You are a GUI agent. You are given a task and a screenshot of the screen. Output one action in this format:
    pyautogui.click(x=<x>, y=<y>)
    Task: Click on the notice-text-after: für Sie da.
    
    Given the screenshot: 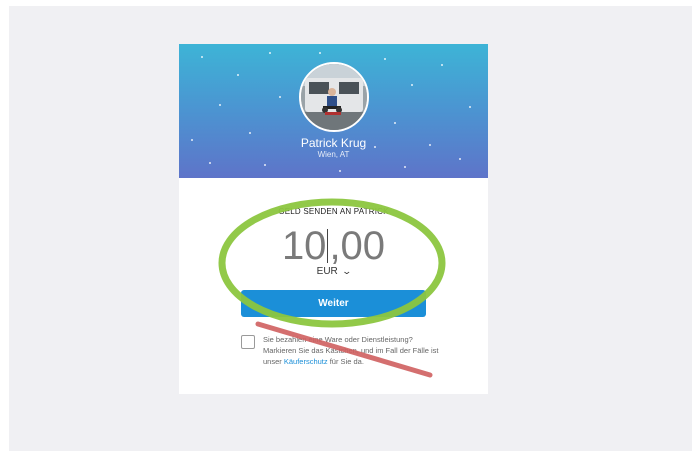 What is the action you would take?
    pyautogui.click(x=345, y=361)
    